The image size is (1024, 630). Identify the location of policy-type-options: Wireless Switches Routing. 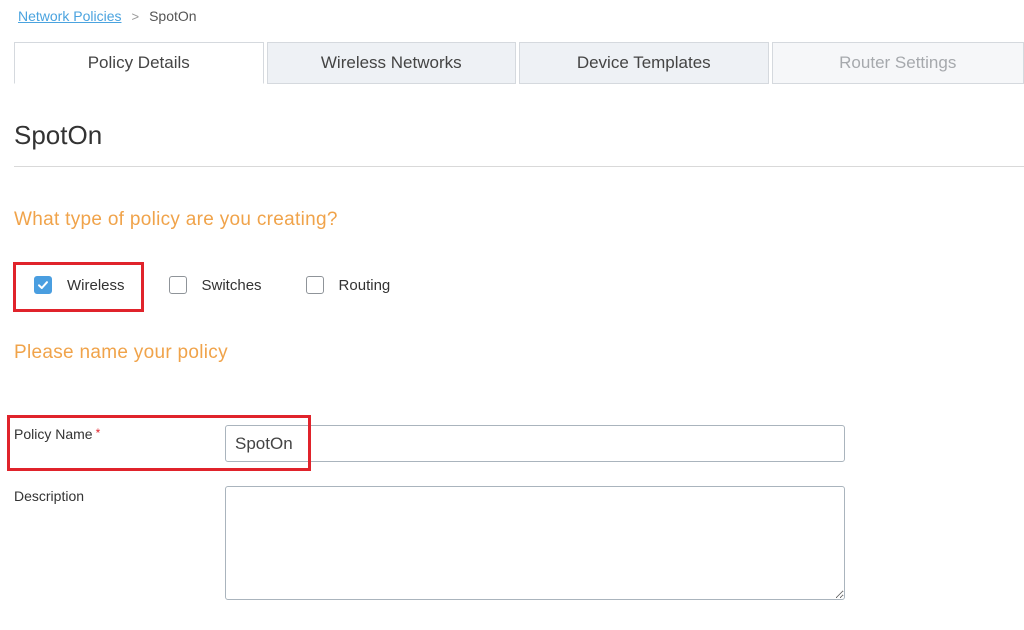
(234, 285).